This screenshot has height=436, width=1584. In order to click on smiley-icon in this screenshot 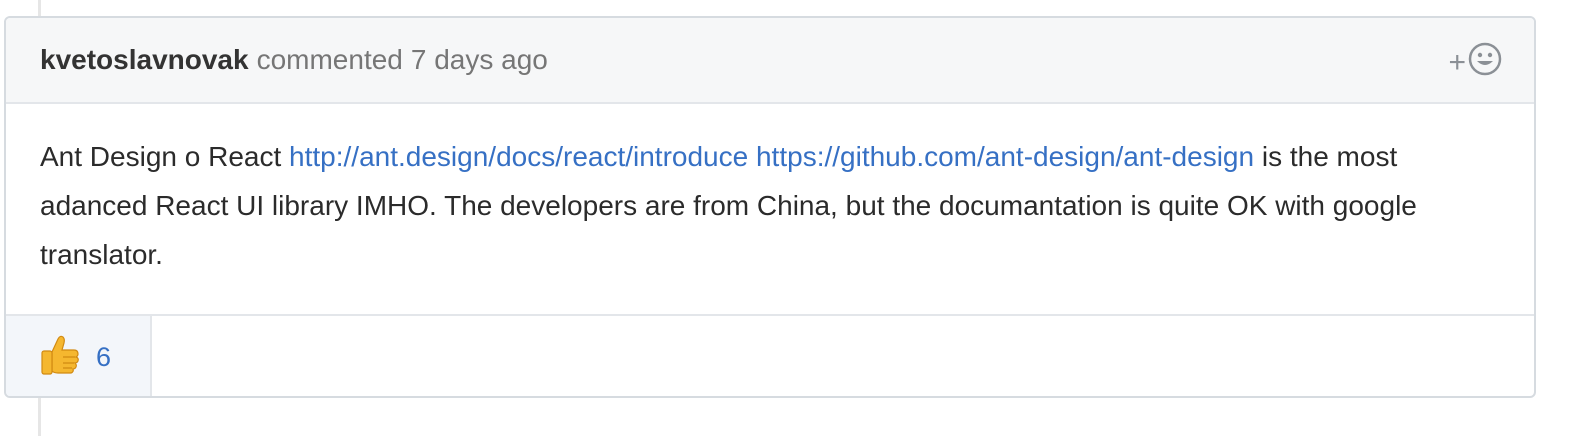, I will do `click(1485, 63)`.